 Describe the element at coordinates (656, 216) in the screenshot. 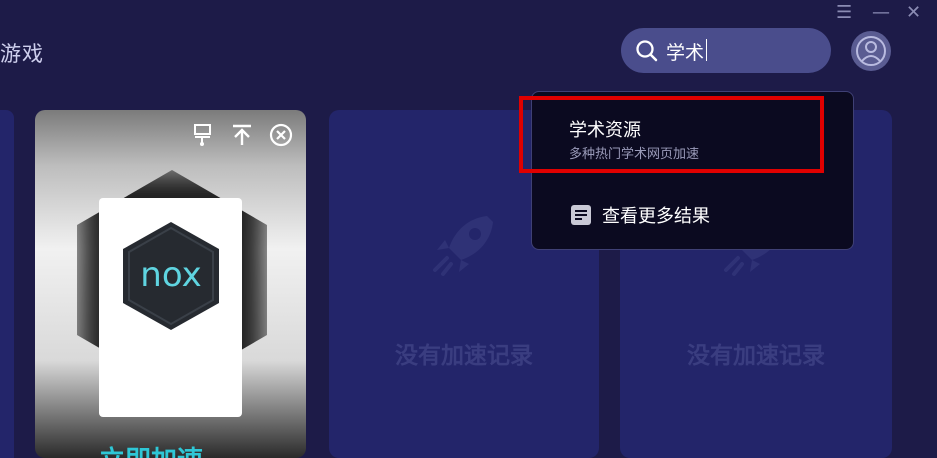

I see `view-more-label: 查看更多结果` at that location.